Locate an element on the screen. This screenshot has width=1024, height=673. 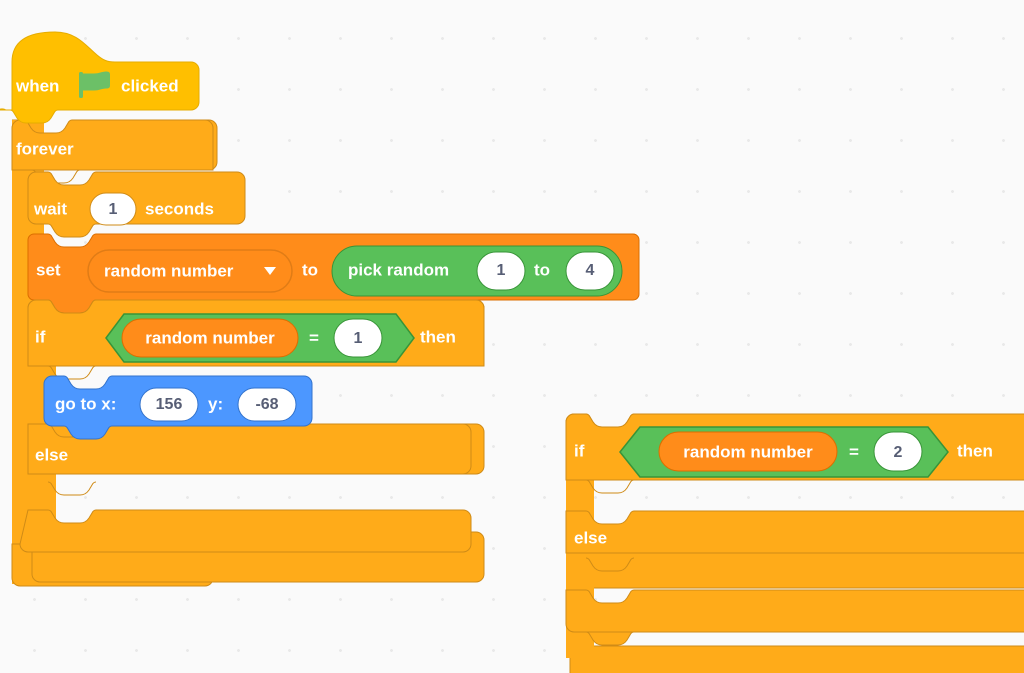
pick-random-from-value: 1 is located at coordinates (501, 270).